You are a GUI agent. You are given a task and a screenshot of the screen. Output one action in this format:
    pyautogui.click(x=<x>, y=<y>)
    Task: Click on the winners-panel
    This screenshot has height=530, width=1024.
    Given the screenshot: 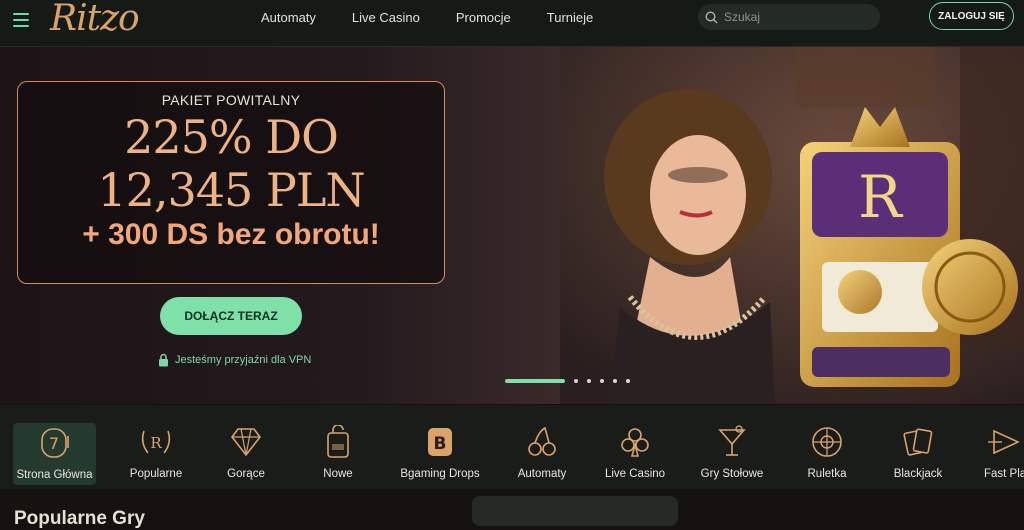 What is the action you would take?
    pyautogui.click(x=575, y=511)
    